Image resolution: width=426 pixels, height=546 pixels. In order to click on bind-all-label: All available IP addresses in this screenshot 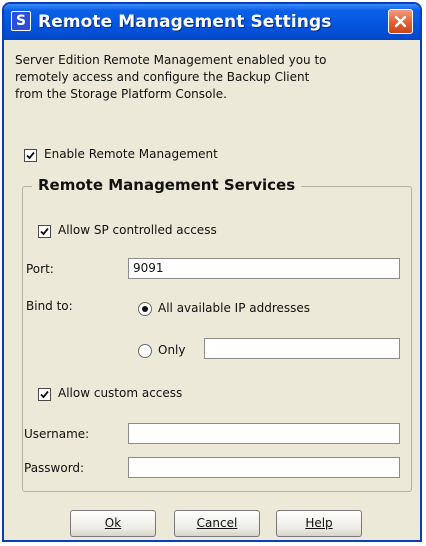, I will do `click(234, 308)`.